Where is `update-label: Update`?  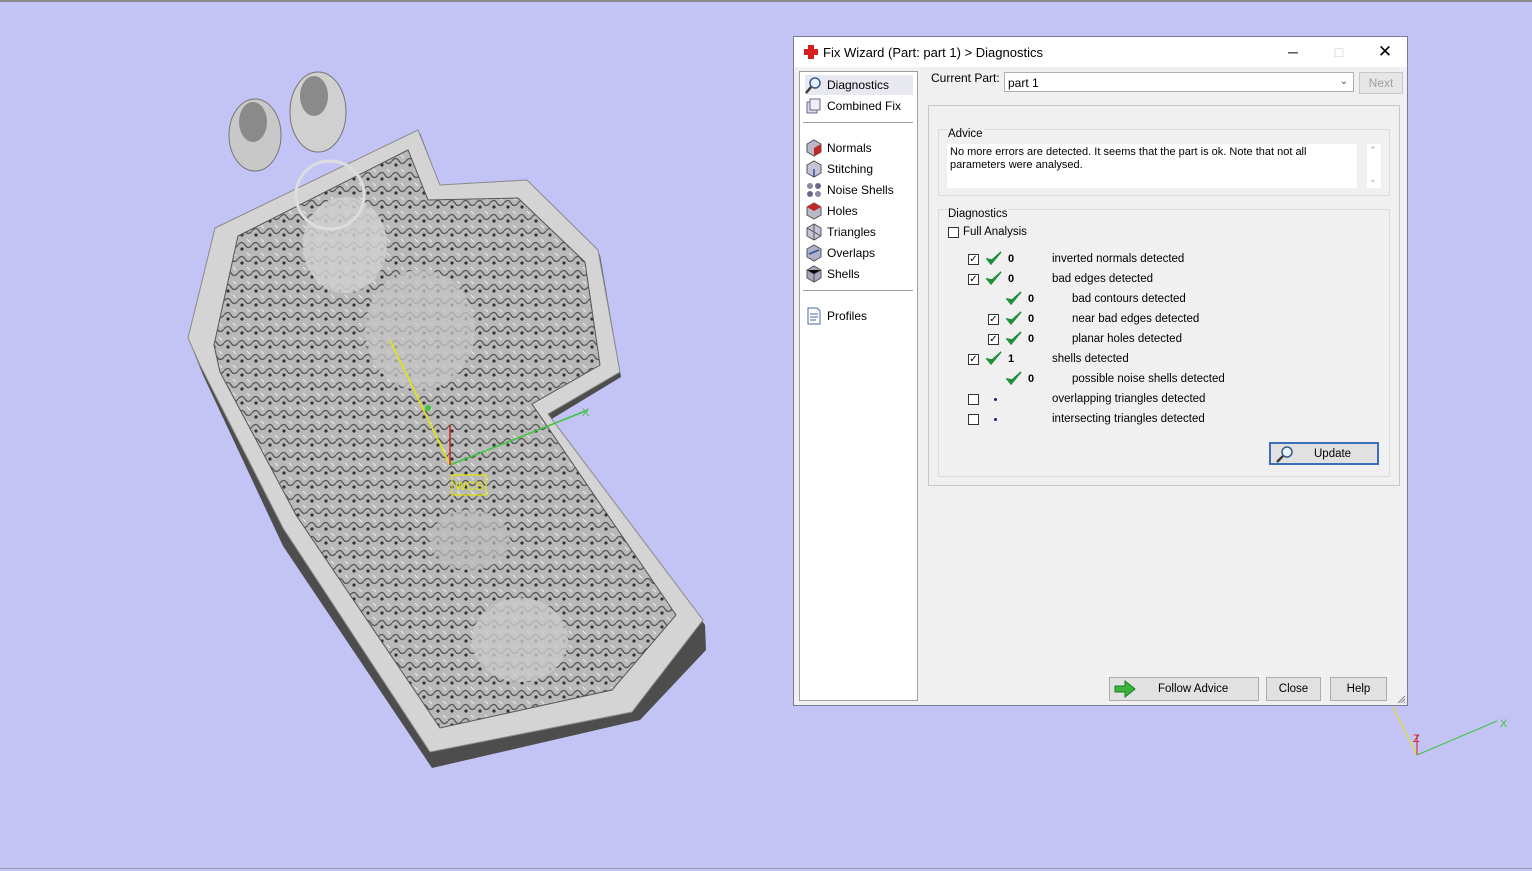 update-label: Update is located at coordinates (1333, 453).